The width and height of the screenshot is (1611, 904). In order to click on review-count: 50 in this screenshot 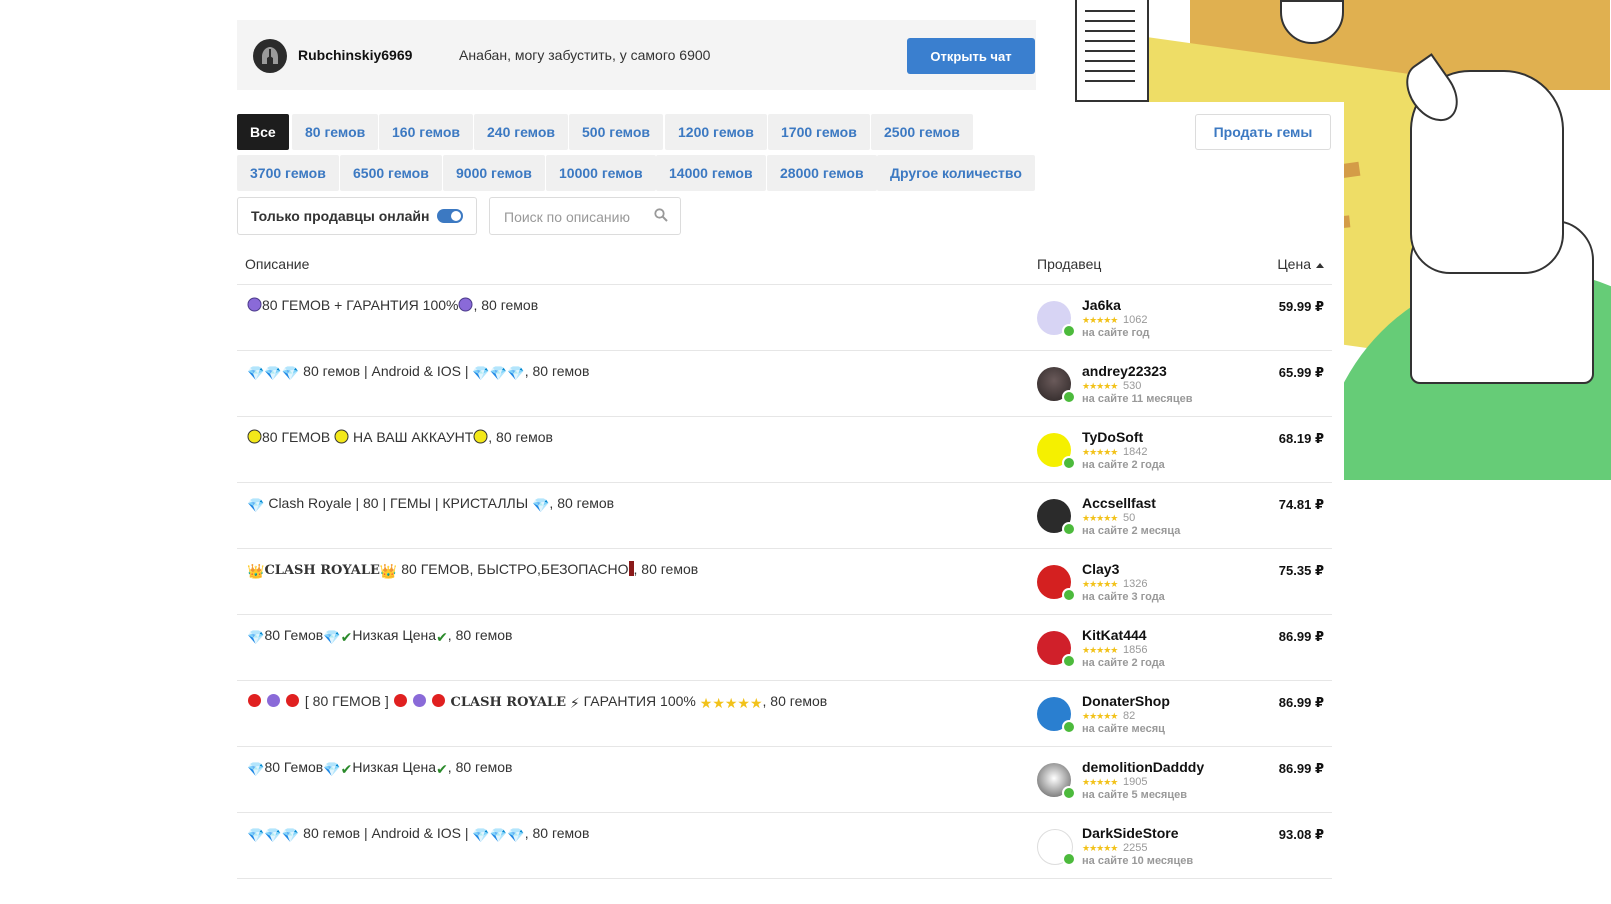, I will do `click(1129, 518)`.